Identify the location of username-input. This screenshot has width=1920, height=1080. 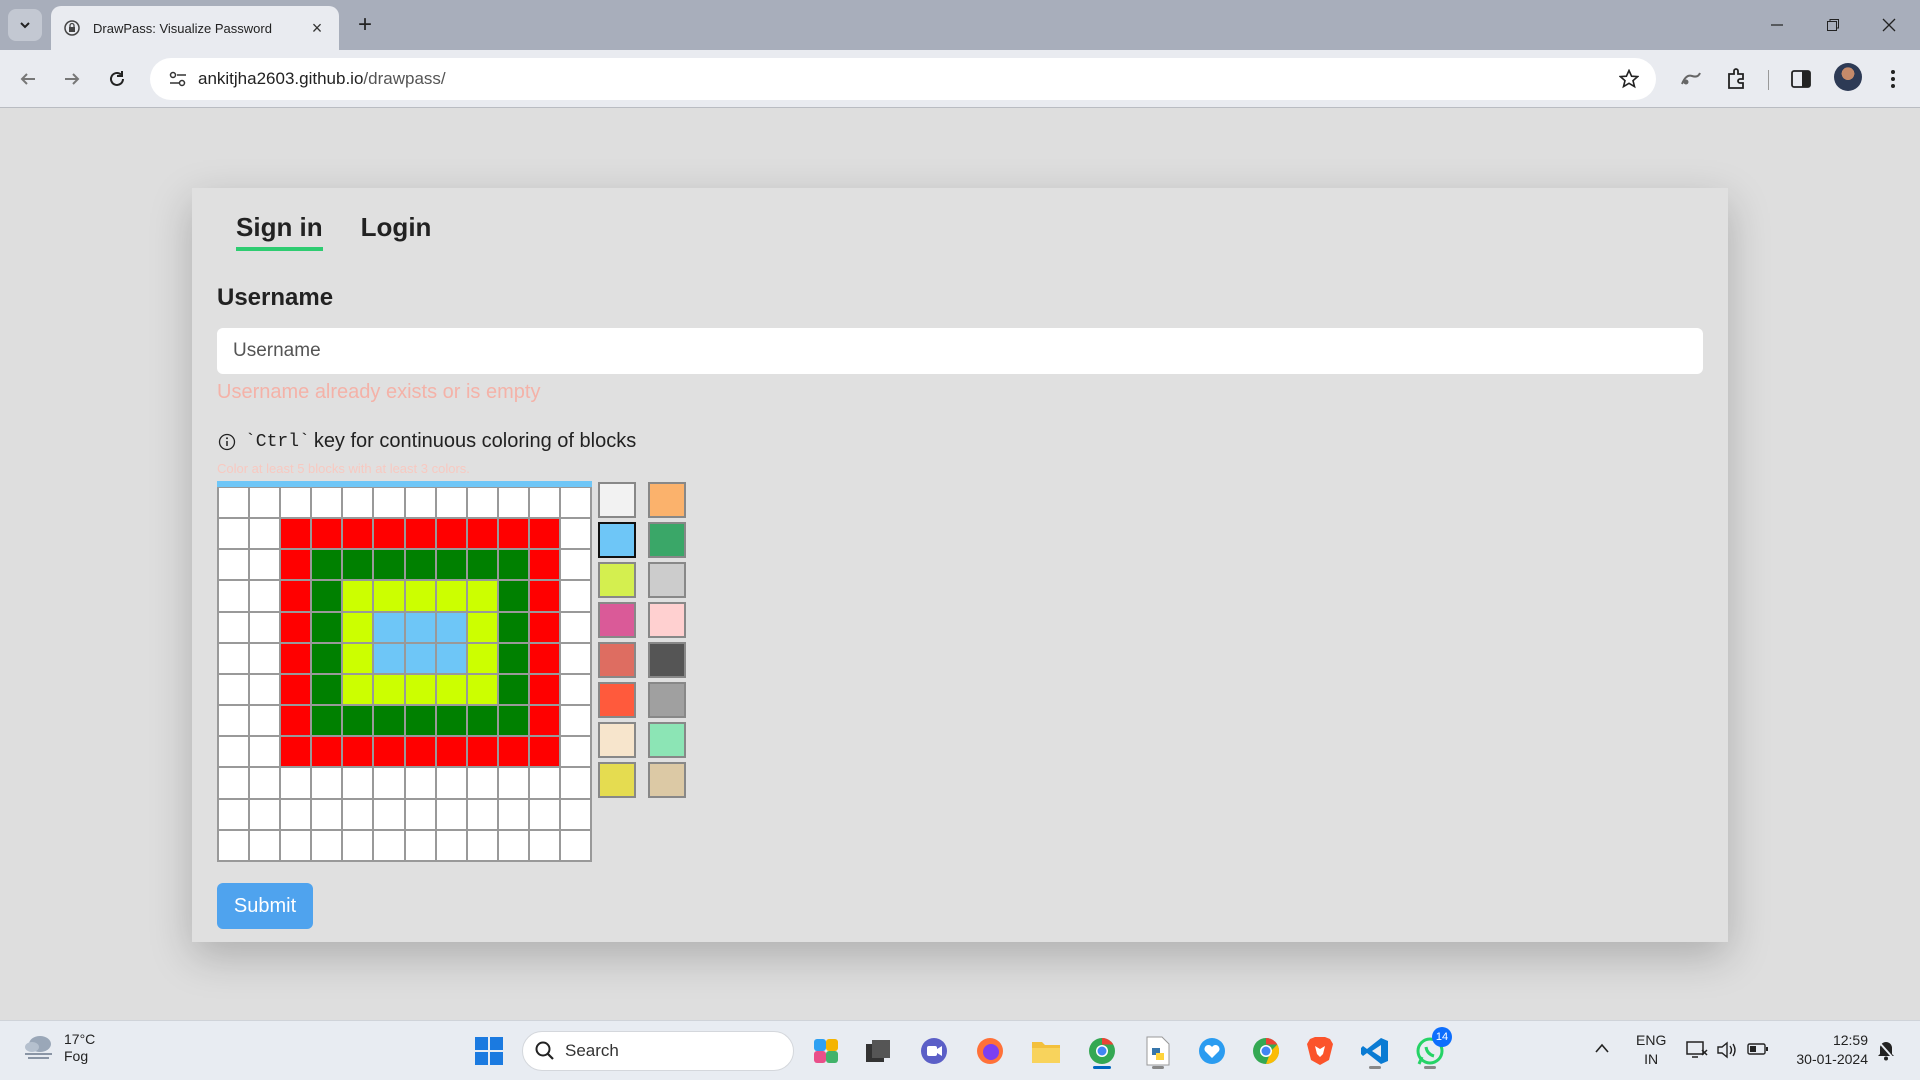
(960, 351).